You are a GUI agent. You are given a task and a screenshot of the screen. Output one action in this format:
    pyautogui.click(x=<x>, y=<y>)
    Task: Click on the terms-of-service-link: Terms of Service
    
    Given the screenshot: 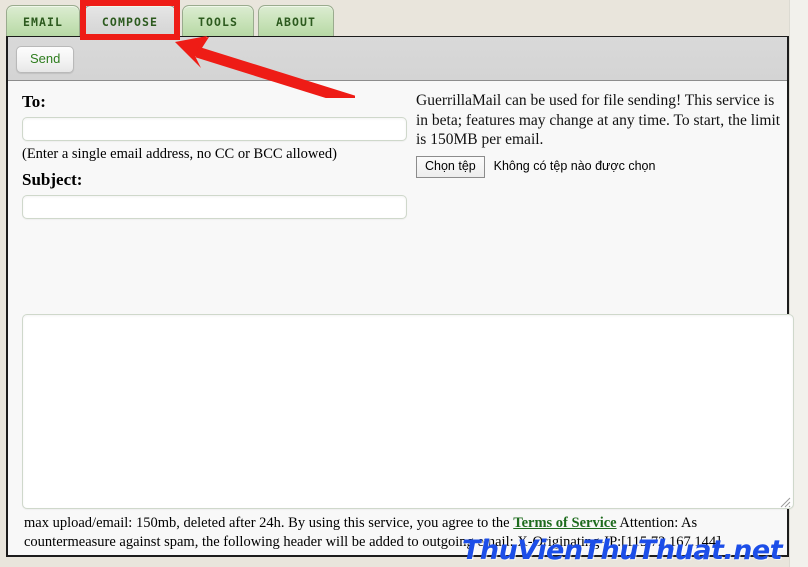 What is the action you would take?
    pyautogui.click(x=564, y=523)
    